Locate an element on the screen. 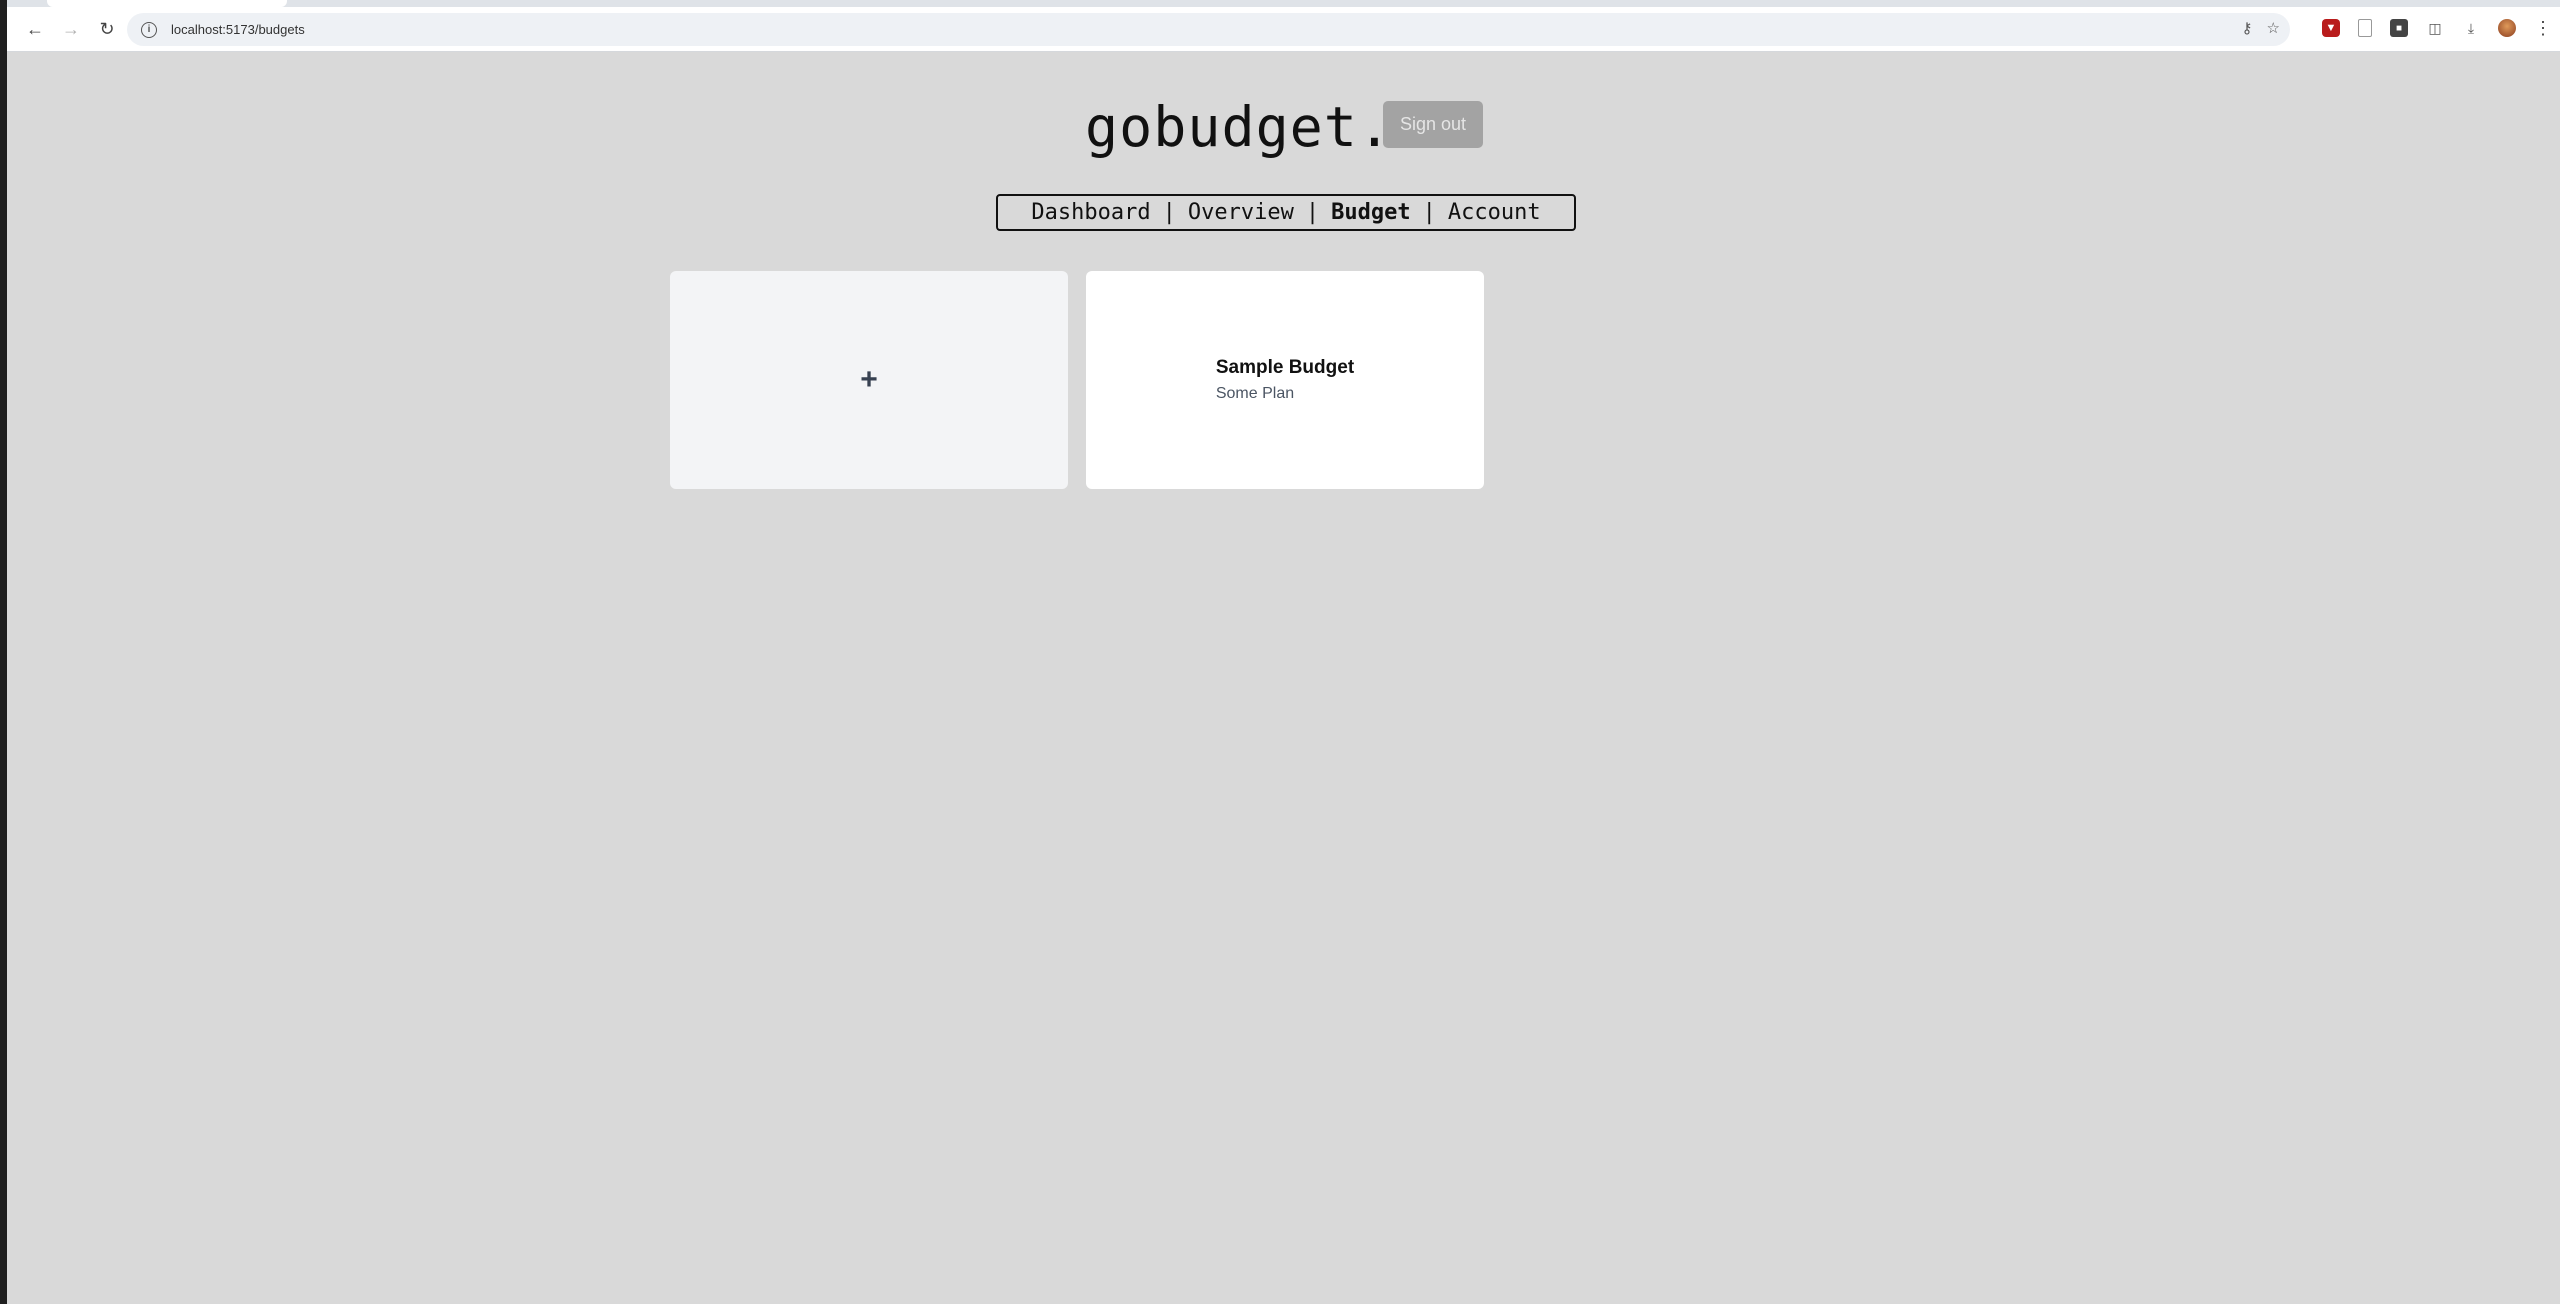  window-edge is located at coordinates (3, 652).